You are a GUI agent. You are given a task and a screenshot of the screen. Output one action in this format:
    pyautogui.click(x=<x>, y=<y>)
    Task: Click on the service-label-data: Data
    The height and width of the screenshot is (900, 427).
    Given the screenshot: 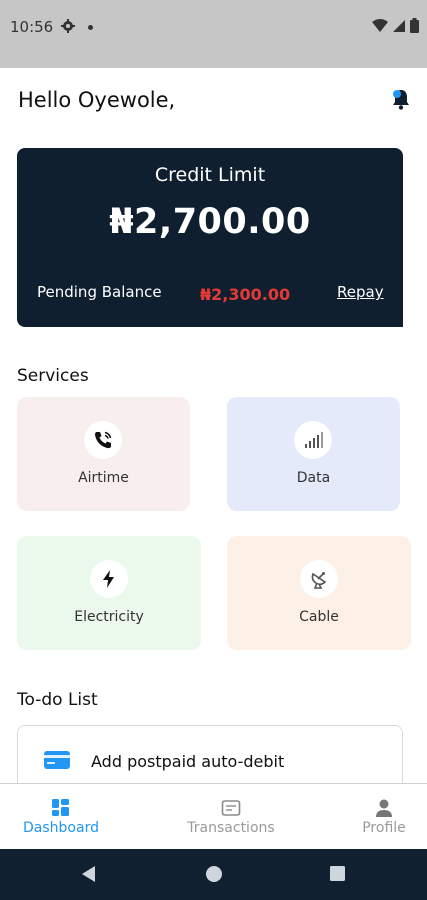 What is the action you would take?
    pyautogui.click(x=313, y=478)
    